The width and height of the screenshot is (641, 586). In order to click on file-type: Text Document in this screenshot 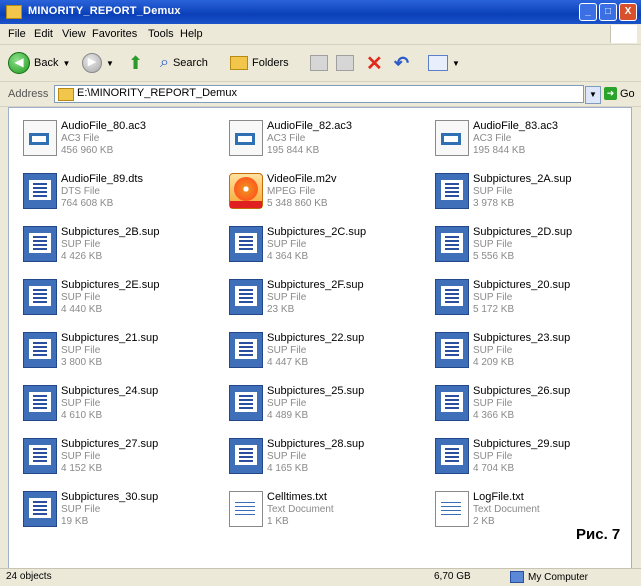, I will do `click(506, 509)`.